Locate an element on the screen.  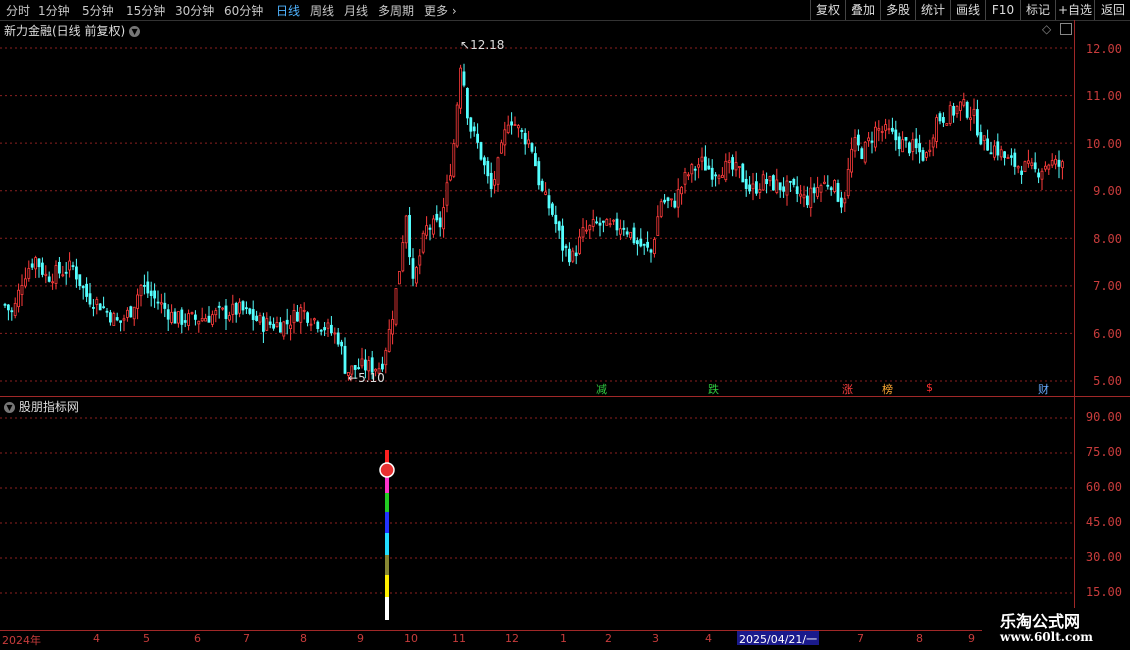
mark-button: 标记 is located at coordinates (1037, 10).